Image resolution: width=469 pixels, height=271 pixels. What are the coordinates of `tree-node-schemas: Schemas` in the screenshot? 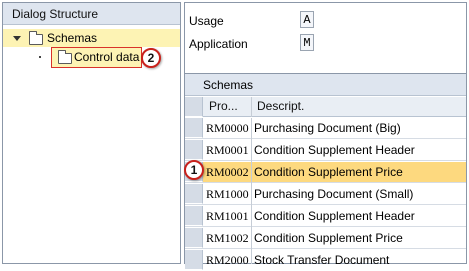 It's located at (91, 38).